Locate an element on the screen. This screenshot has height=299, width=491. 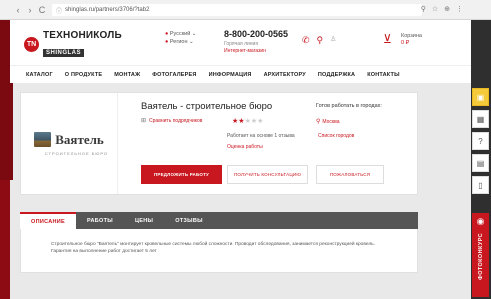
grid-icon: ▦ is located at coordinates (480, 119).